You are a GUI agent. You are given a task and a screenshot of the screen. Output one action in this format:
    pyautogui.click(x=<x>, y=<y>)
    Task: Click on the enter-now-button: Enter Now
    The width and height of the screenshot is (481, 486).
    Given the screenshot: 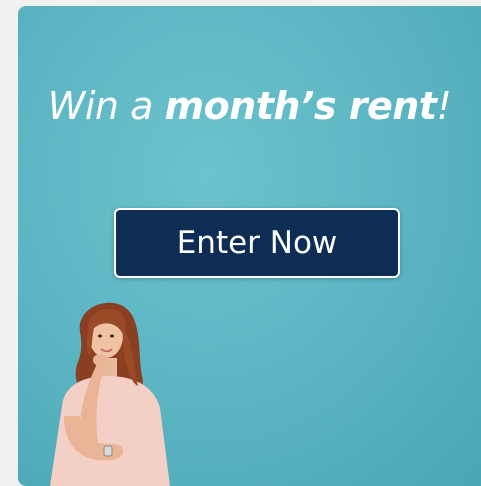 What is the action you would take?
    pyautogui.click(x=257, y=243)
    